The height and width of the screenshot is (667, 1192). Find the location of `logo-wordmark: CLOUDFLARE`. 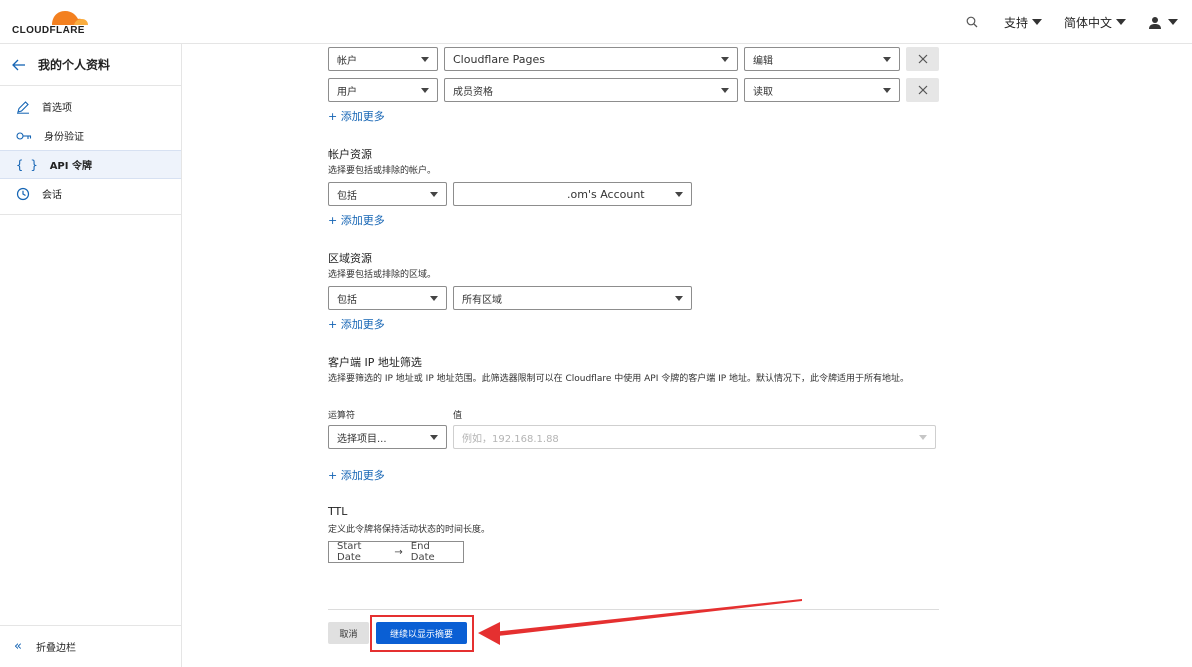

logo-wordmark: CLOUDFLARE is located at coordinates (48, 30).